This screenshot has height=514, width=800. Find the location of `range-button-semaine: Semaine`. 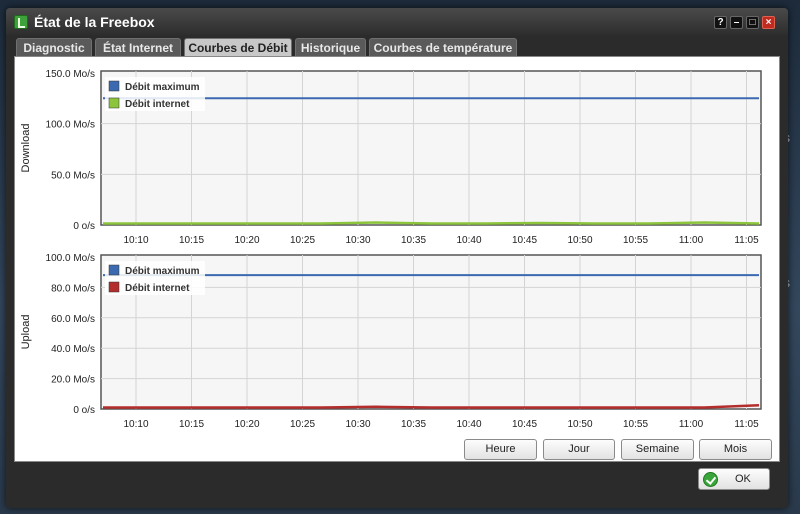

range-button-semaine: Semaine is located at coordinates (657, 449).